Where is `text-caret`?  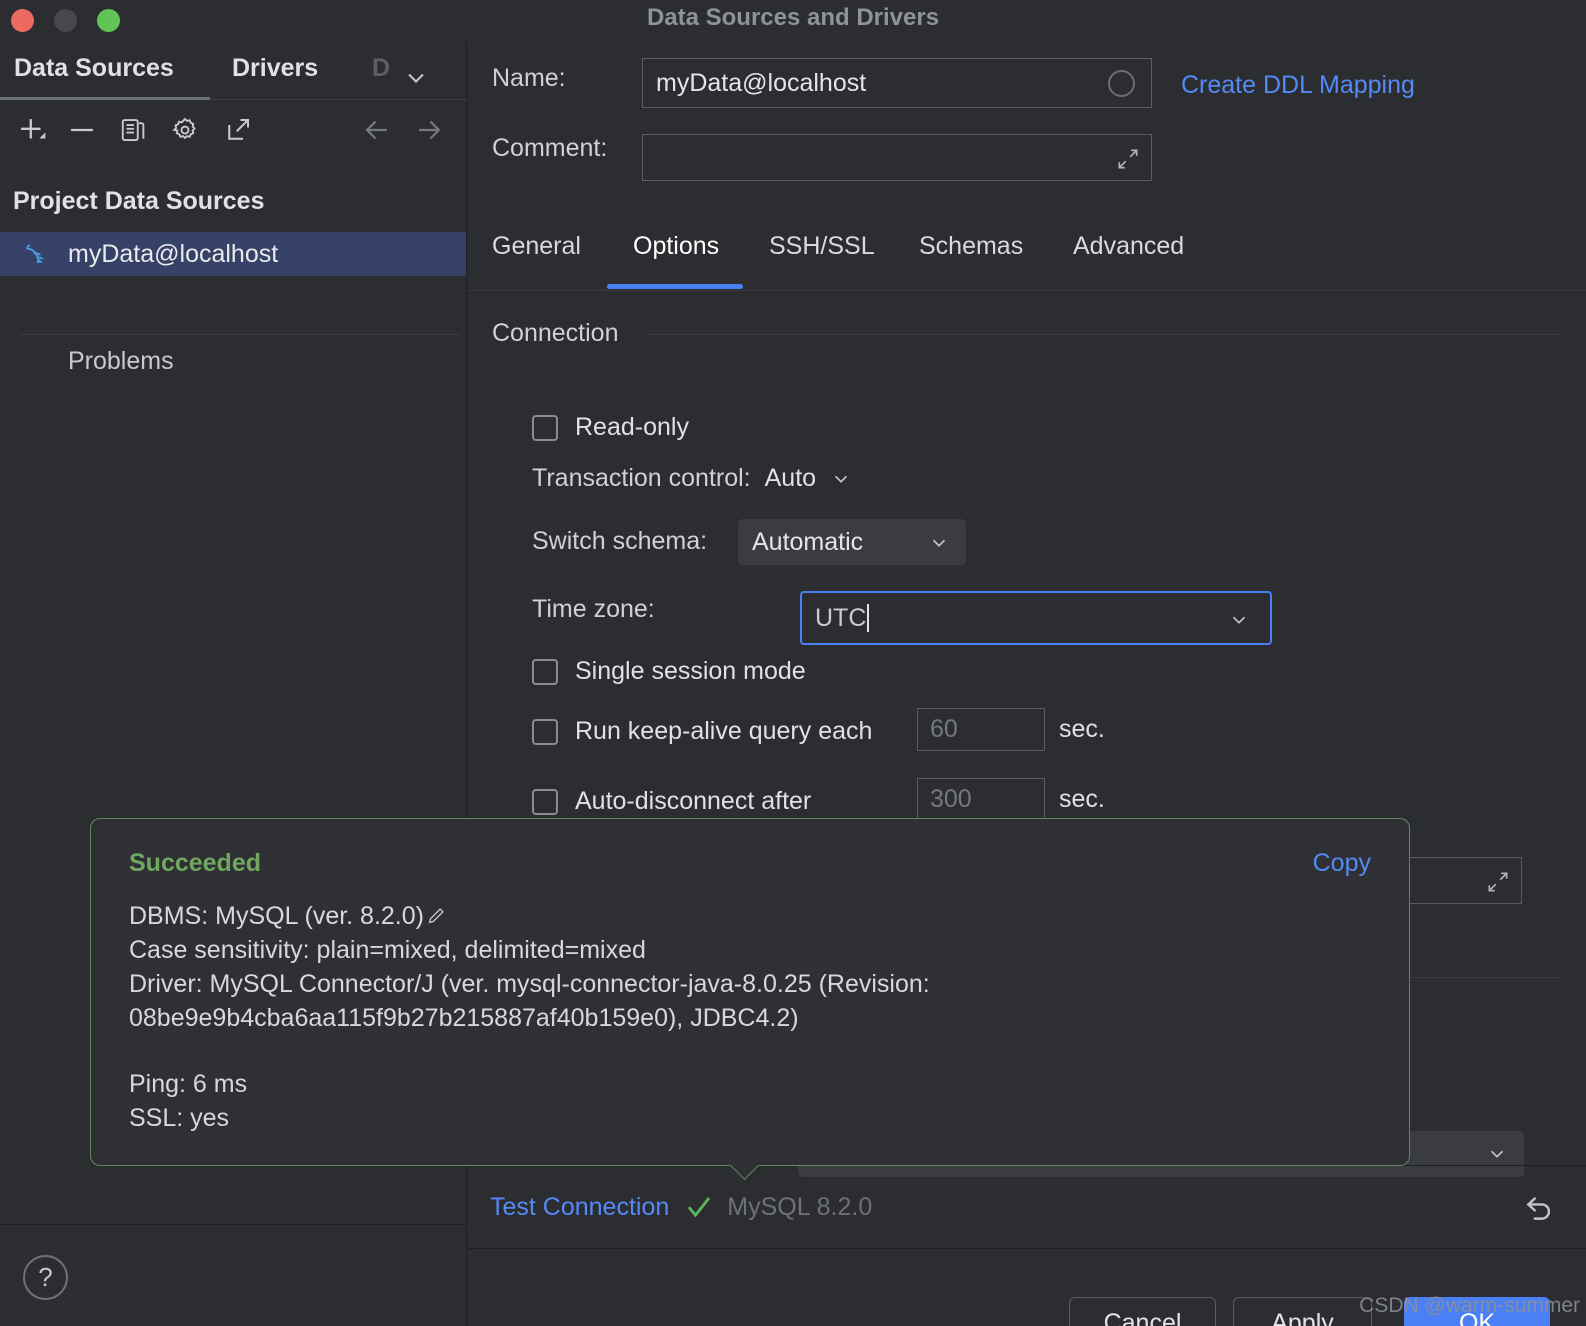 text-caret is located at coordinates (868, 618).